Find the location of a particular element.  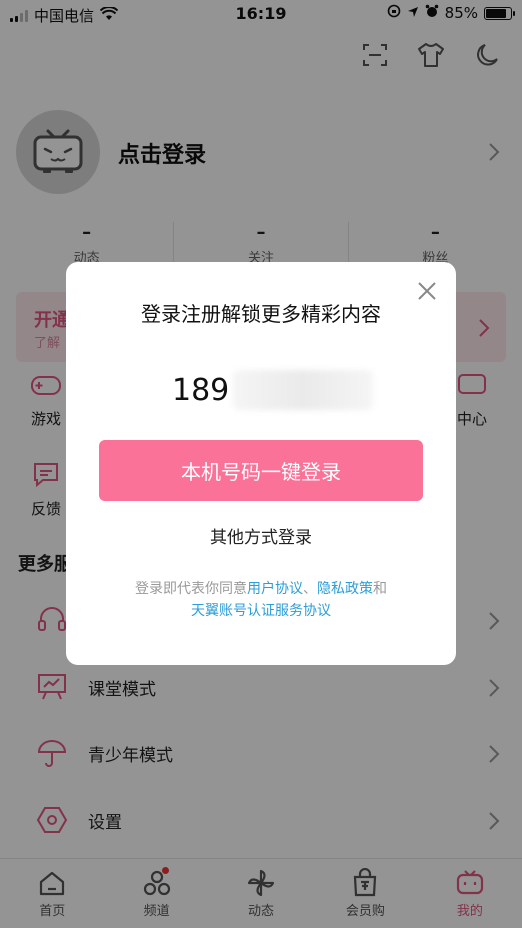

agreement-and: 和 is located at coordinates (380, 589).